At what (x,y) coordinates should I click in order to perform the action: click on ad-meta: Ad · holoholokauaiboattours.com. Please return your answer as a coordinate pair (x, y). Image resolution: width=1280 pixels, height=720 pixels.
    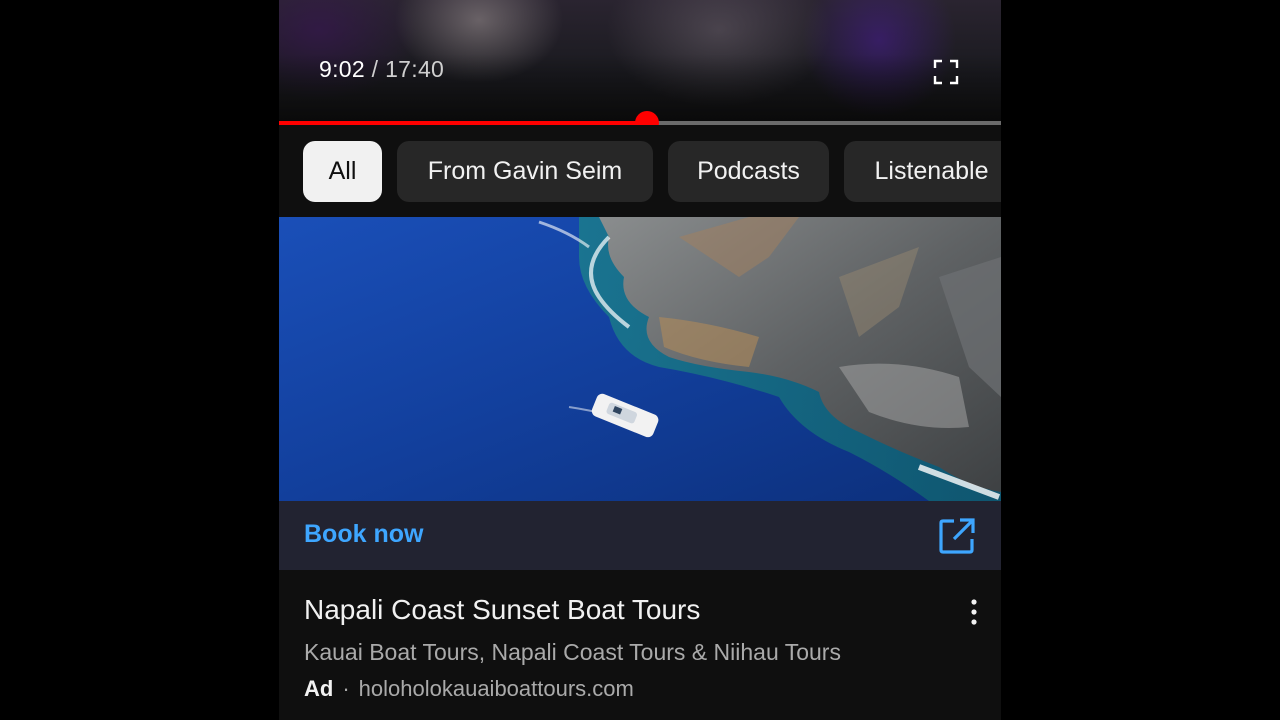
    Looking at the image, I should click on (469, 689).